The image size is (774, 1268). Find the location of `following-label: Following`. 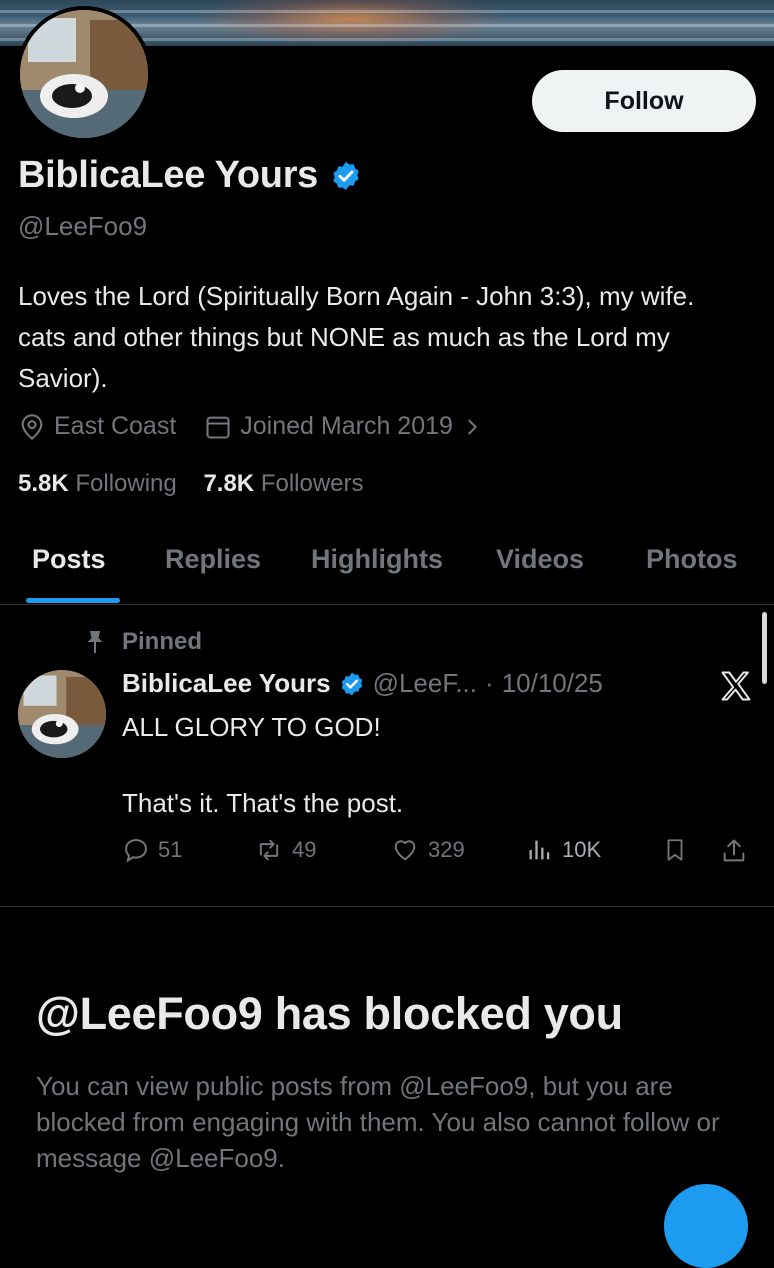

following-label: Following is located at coordinates (126, 483).